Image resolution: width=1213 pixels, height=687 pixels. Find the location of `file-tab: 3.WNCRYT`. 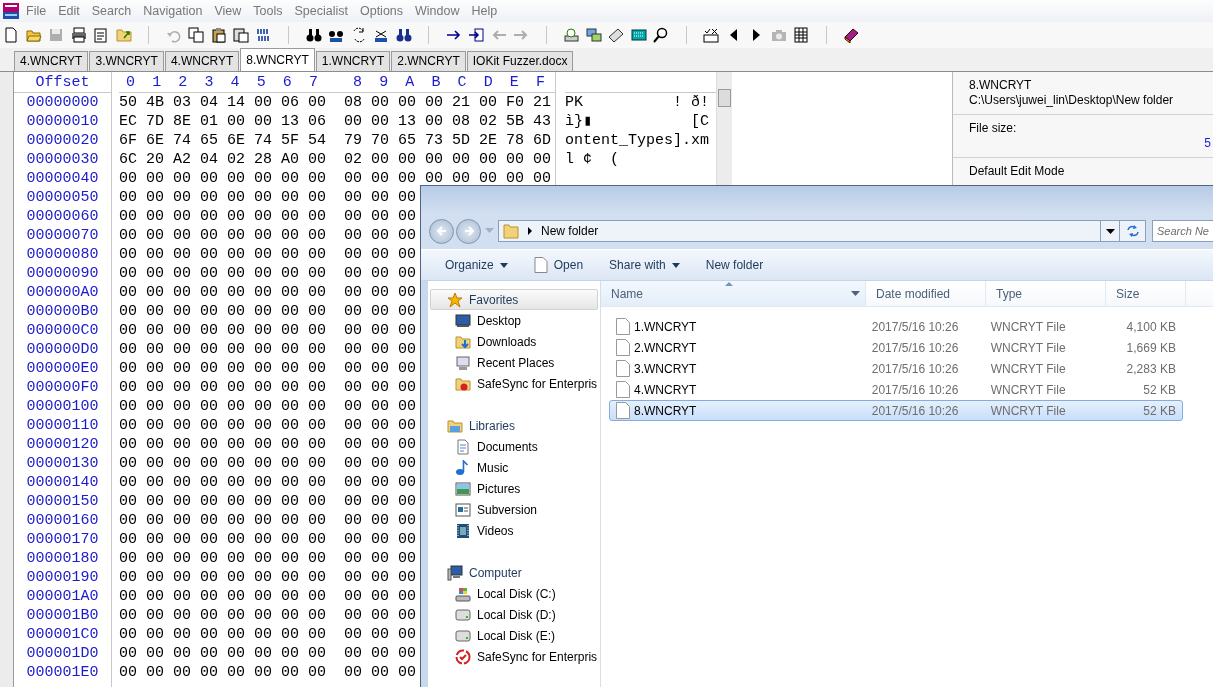

file-tab: 3.WNCRYT is located at coordinates (126, 61).